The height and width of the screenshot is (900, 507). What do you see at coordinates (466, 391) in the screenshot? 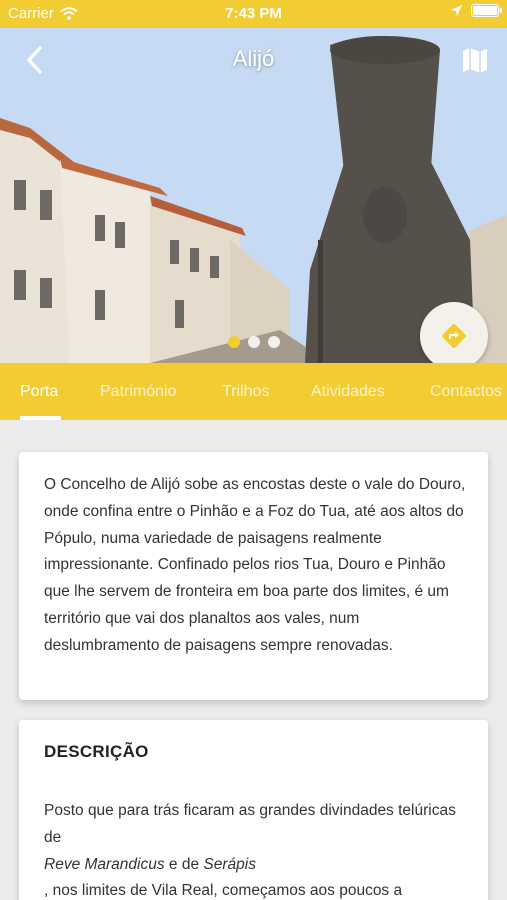
I see `tab-contactos: Contactos` at bounding box center [466, 391].